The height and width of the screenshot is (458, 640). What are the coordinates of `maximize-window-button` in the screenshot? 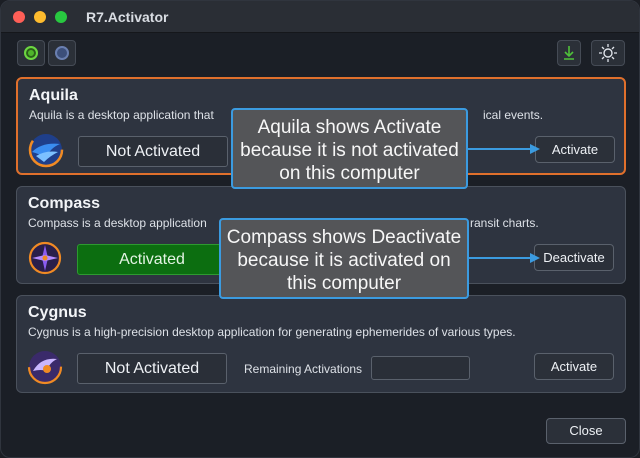 It's located at (61, 17).